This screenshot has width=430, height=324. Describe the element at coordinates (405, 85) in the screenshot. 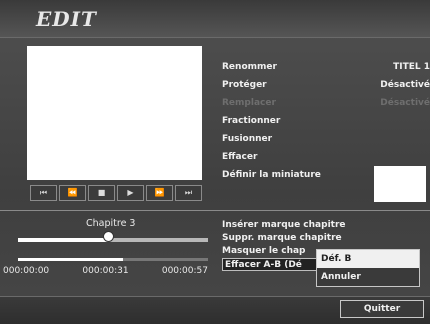

I see `value-protect: Désactivé` at that location.